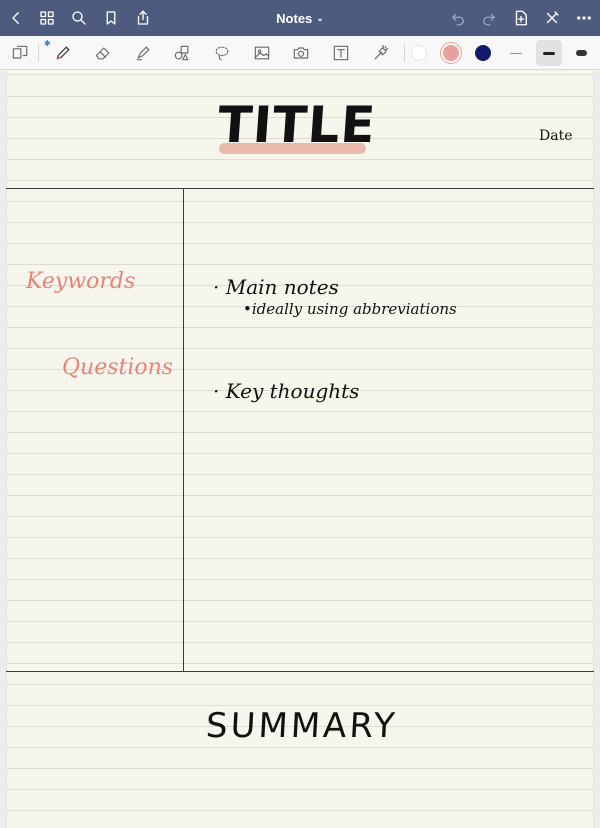  I want to click on date-label: Date, so click(556, 136).